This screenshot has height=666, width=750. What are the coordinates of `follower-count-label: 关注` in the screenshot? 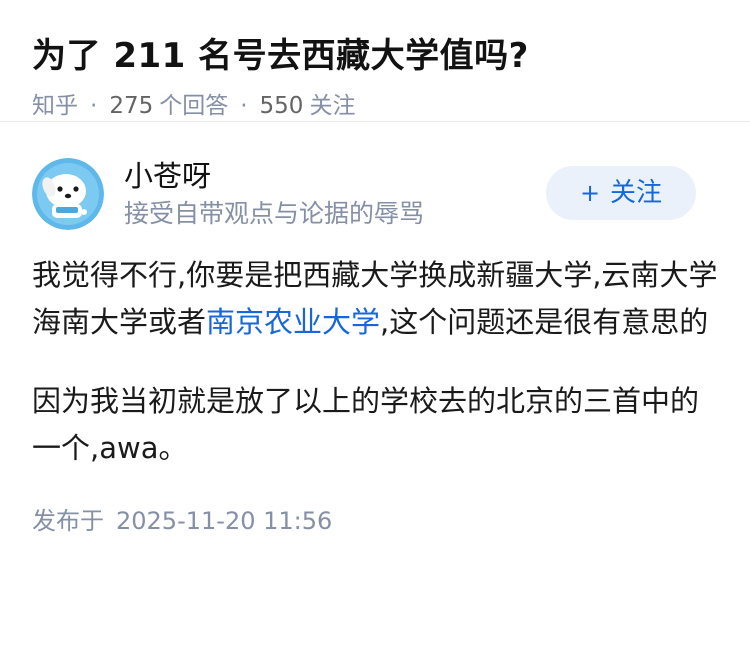 It's located at (332, 106).